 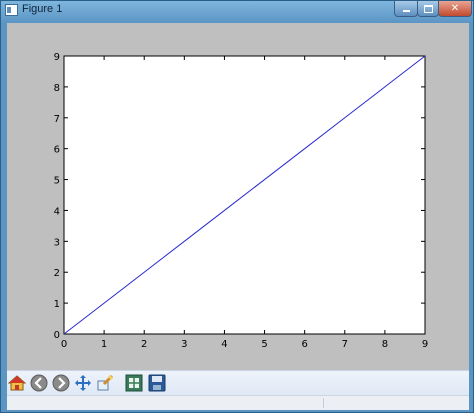 What do you see at coordinates (57, 304) in the screenshot?
I see `y-tick-label: 1` at bounding box center [57, 304].